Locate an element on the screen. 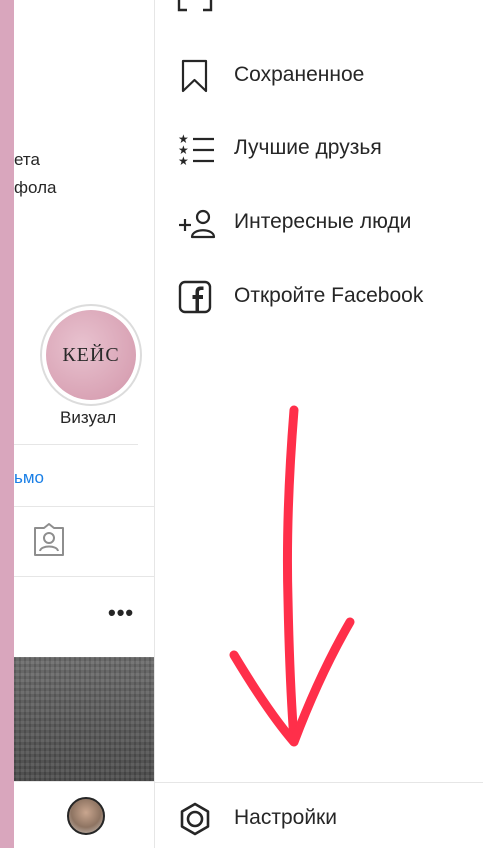 The width and height of the screenshot is (483, 848). add-person-icon is located at coordinates (196, 222).